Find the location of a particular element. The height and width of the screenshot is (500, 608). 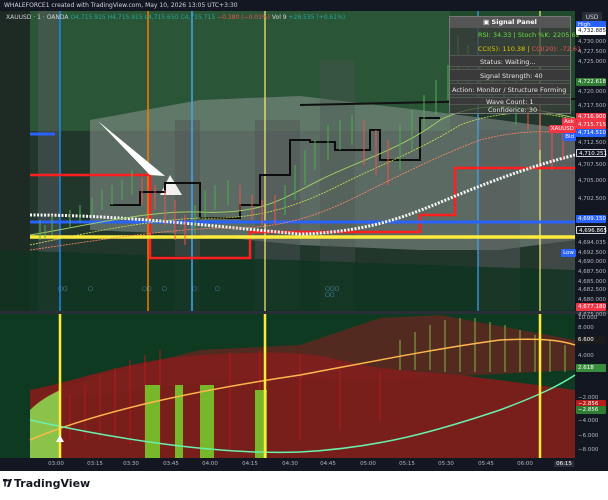

footer-bar is located at coordinates (304, 485).